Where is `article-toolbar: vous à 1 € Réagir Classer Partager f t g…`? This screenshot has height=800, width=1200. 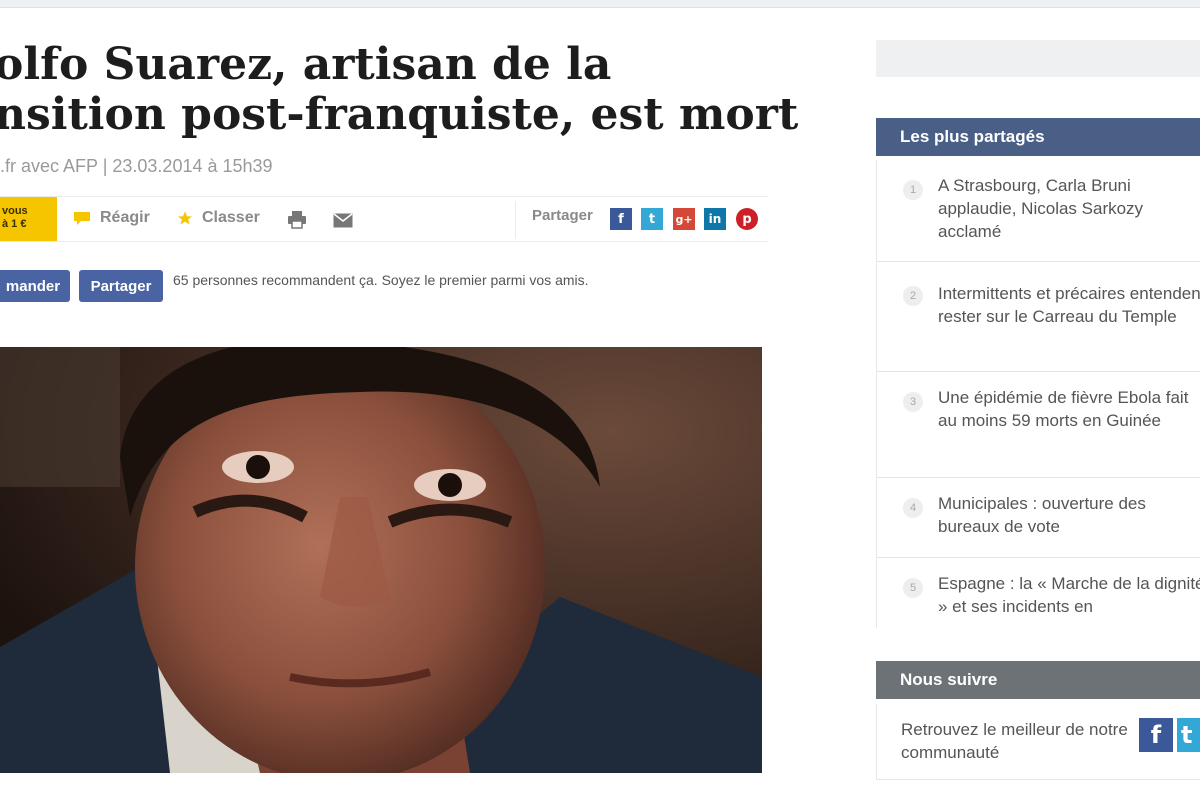 article-toolbar: vous à 1 € Réagir Classer Partager f t g… is located at coordinates (384, 219).